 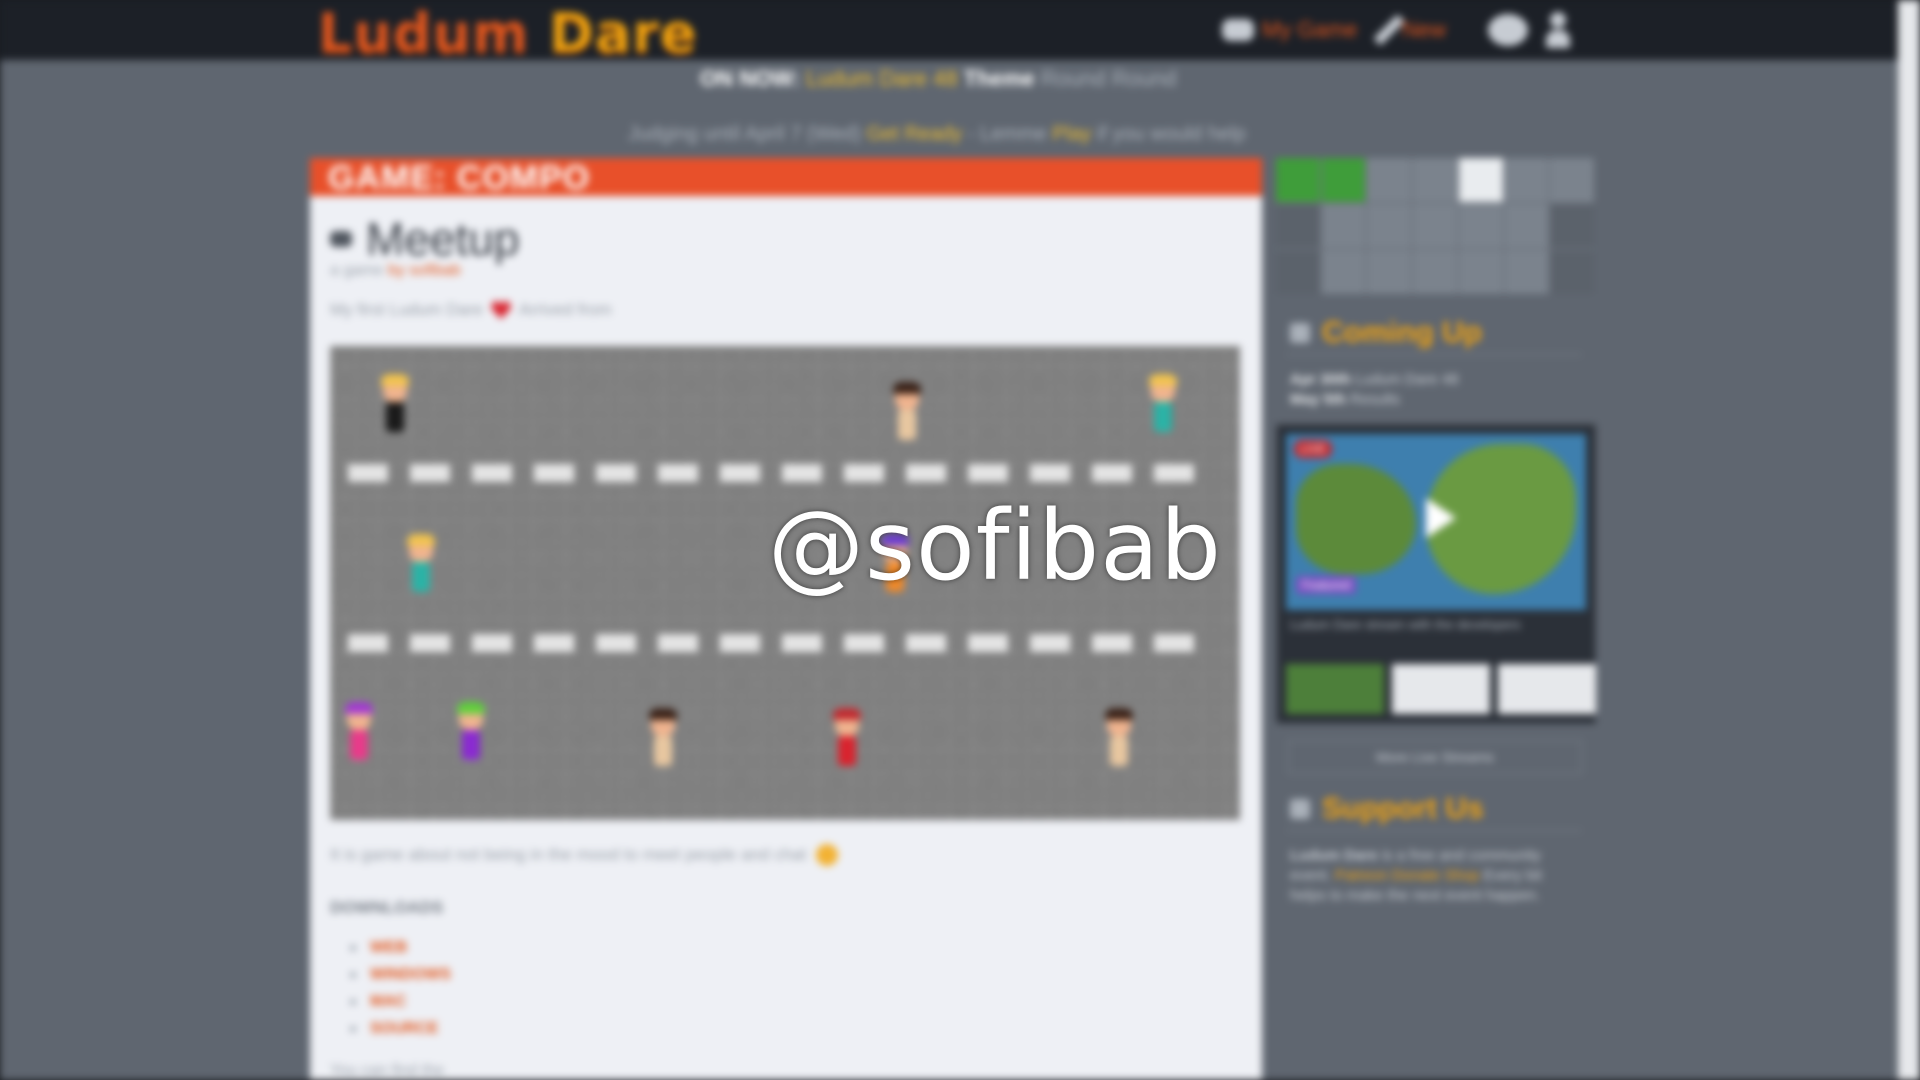 What do you see at coordinates (1320, 379) in the screenshot?
I see `coming-item-date: Apr 30th` at bounding box center [1320, 379].